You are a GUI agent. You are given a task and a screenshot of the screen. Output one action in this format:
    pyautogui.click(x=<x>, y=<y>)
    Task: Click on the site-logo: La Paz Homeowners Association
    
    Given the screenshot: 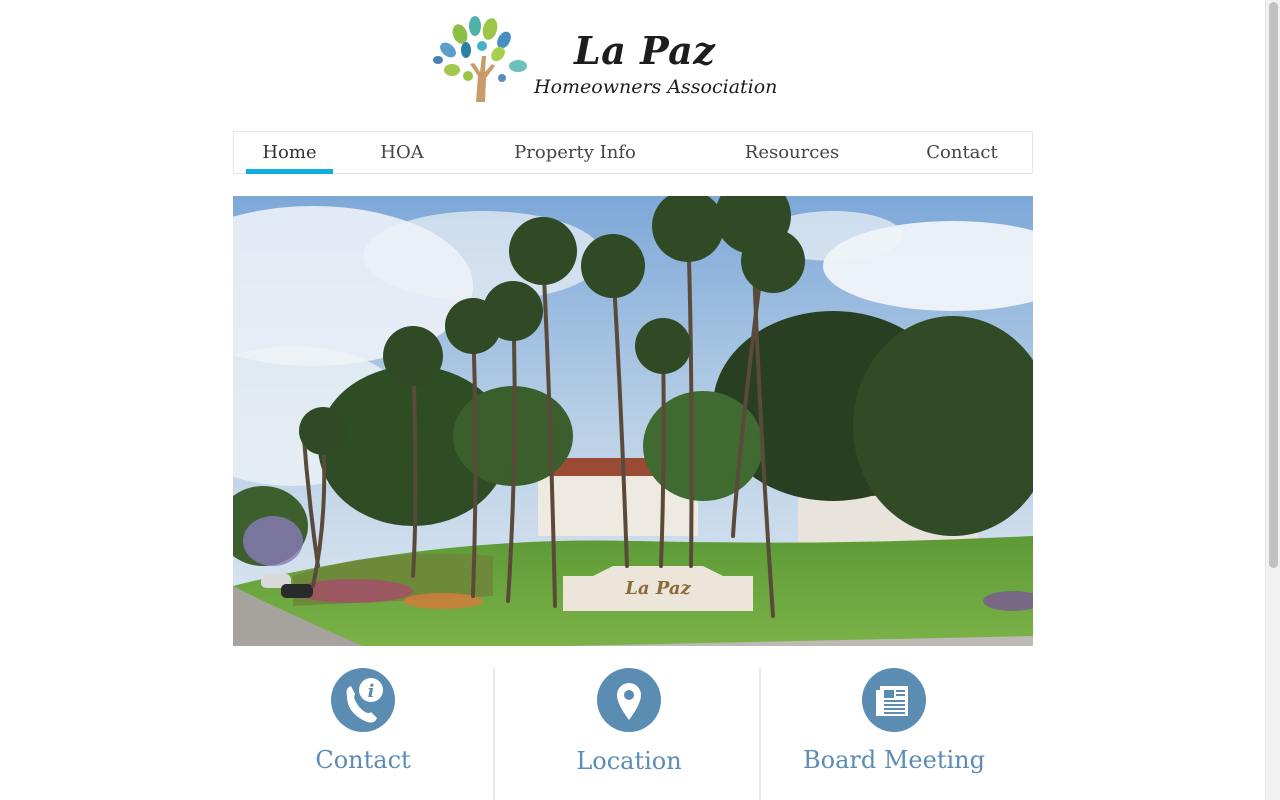 What is the action you would take?
    pyautogui.click(x=603, y=60)
    